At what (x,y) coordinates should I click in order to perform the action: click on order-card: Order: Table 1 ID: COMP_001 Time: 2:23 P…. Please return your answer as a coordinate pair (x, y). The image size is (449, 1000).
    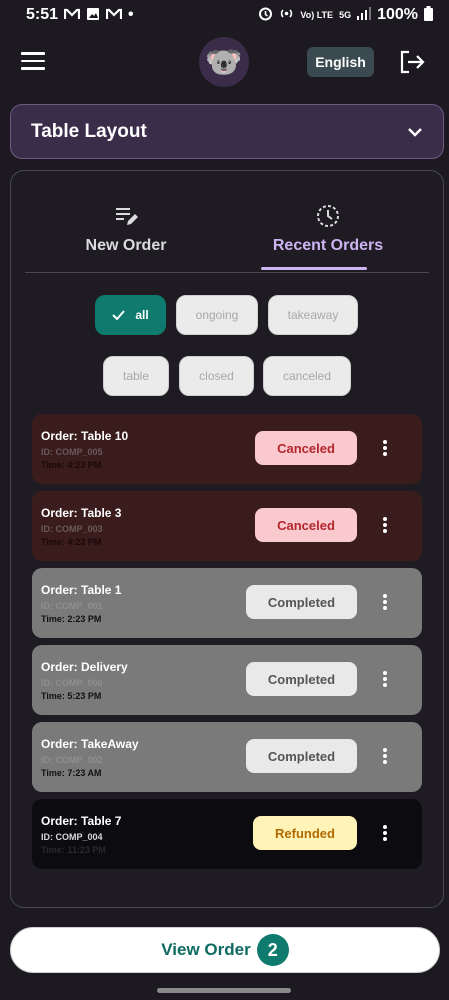
    Looking at the image, I should click on (227, 603).